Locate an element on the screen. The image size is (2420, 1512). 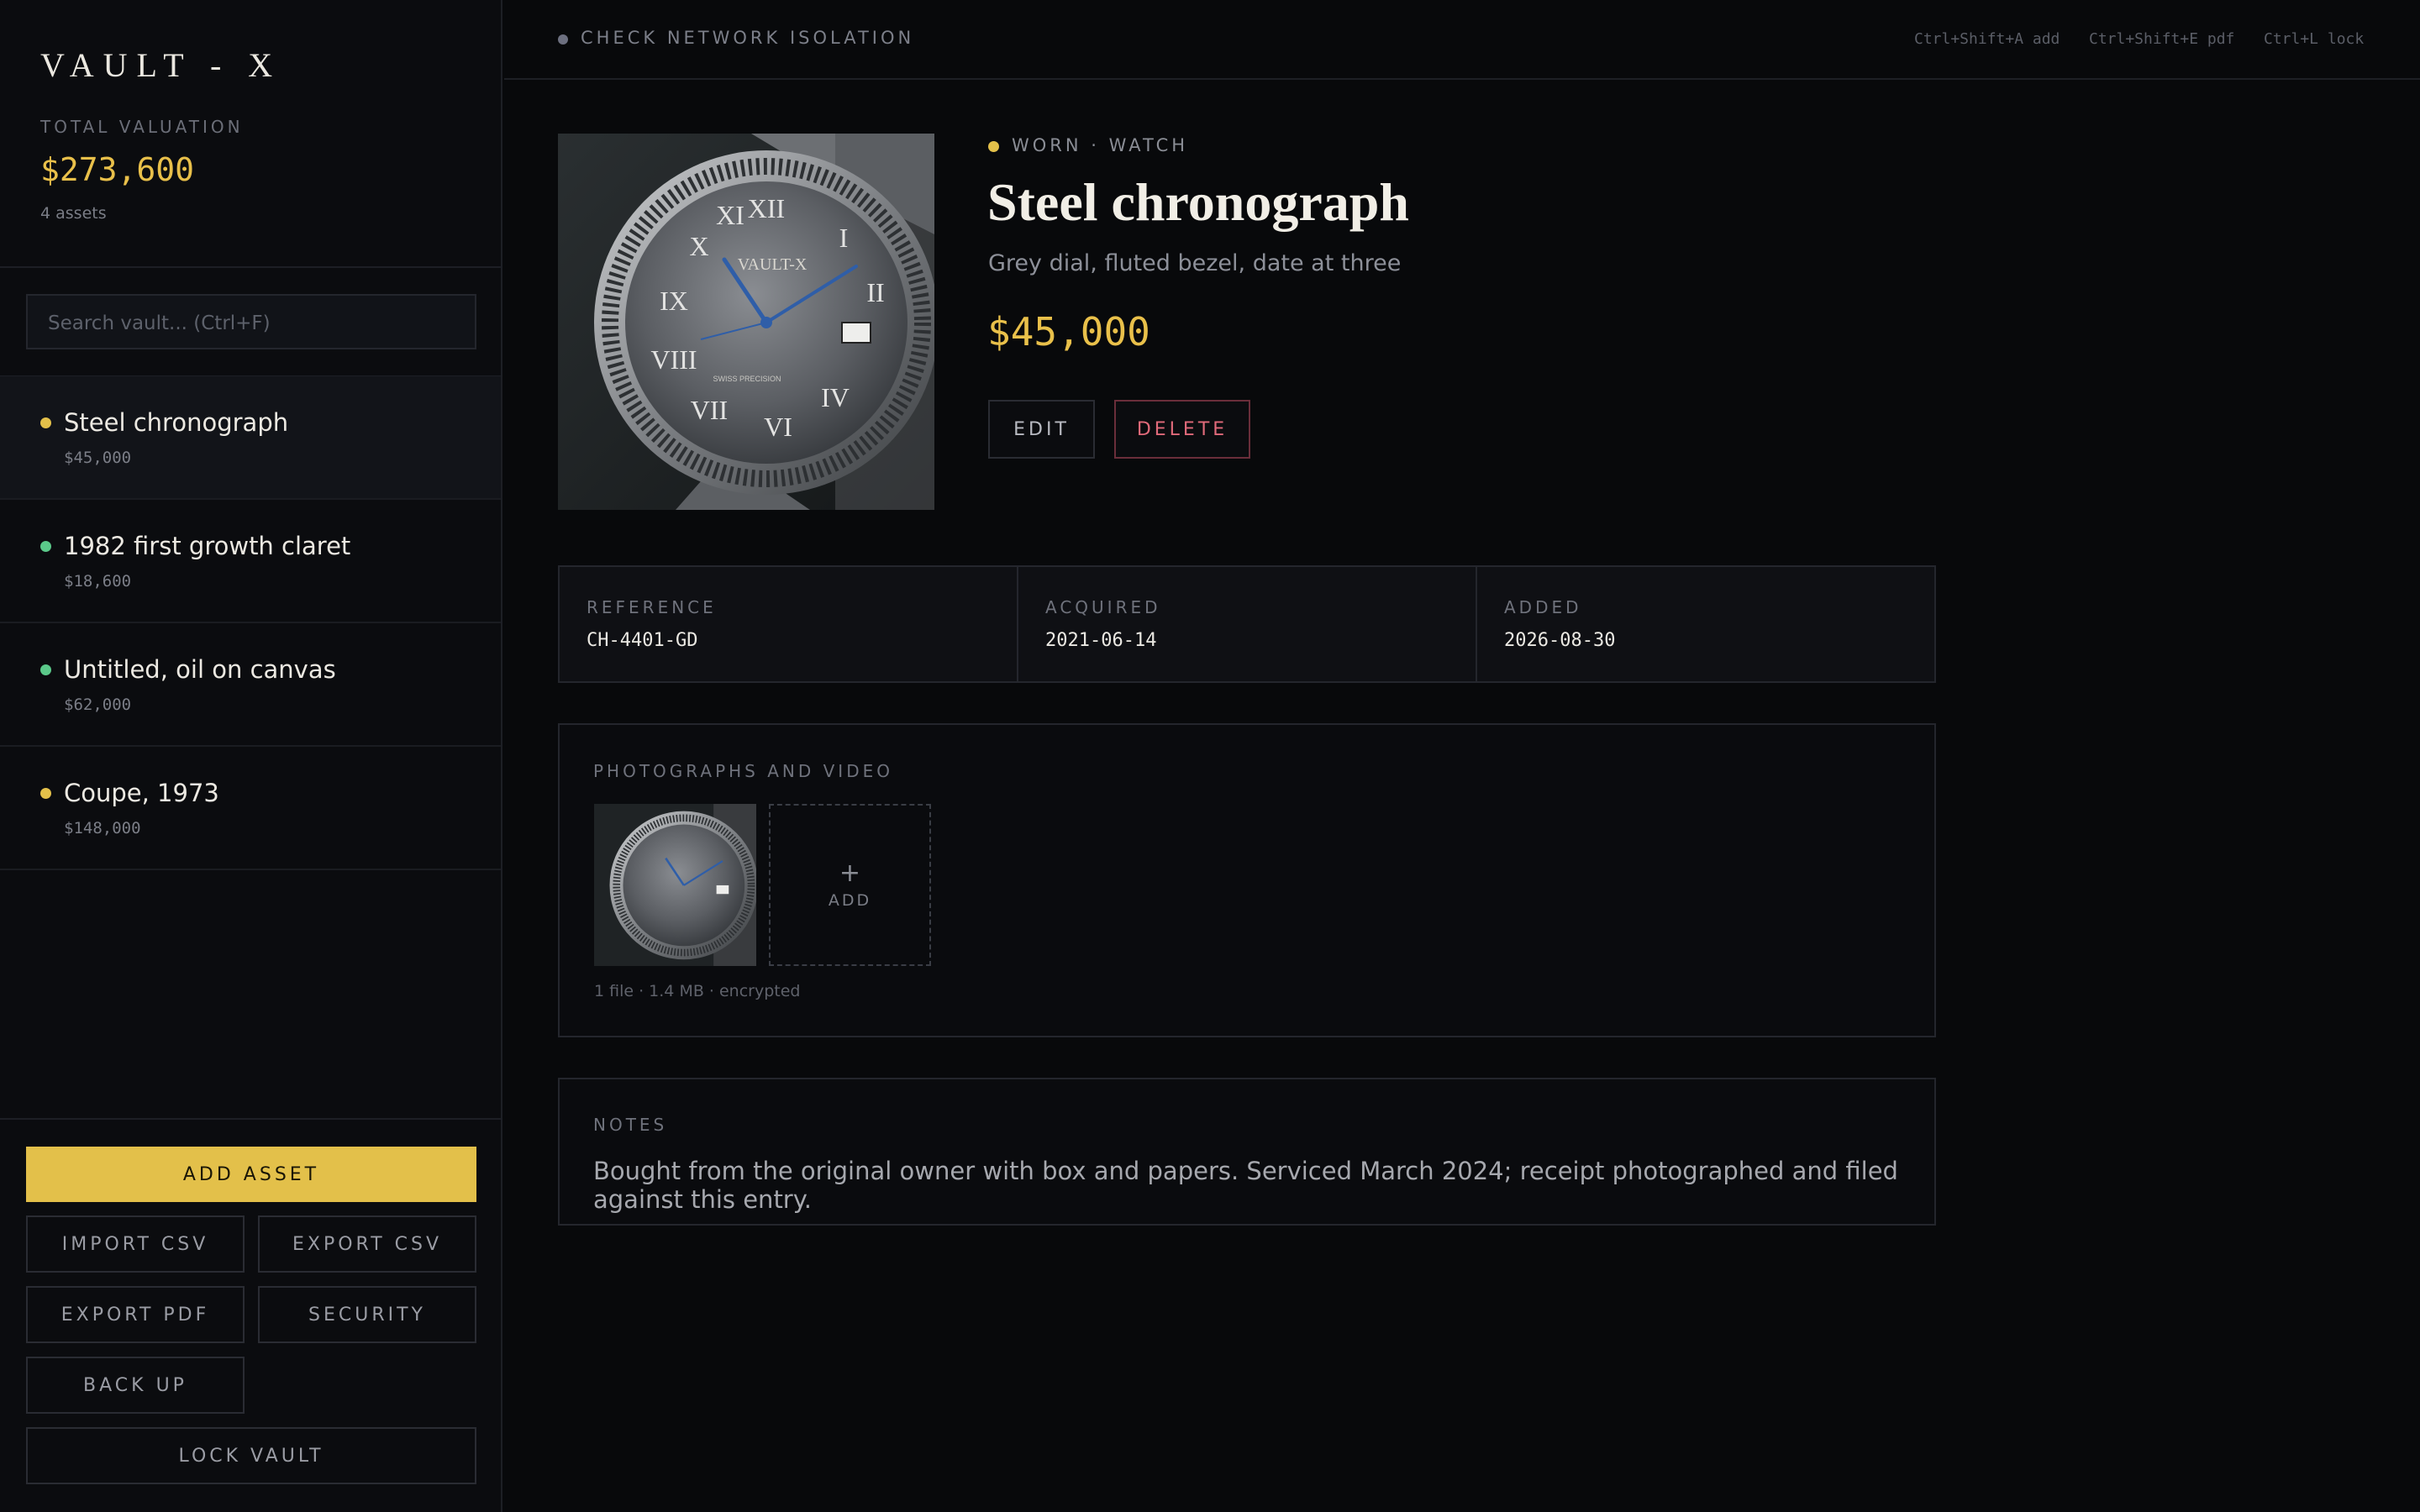
back-up-button: BACK UP is located at coordinates (135, 1385).